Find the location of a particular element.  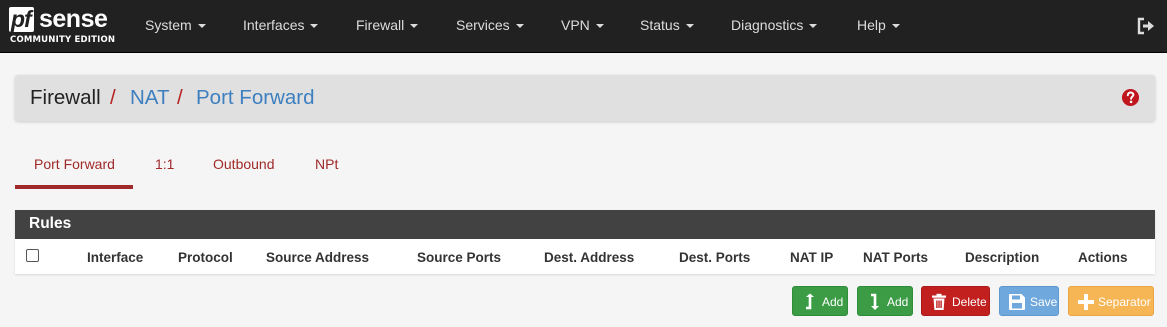

rules-panel-header: Rules is located at coordinates (585, 224).